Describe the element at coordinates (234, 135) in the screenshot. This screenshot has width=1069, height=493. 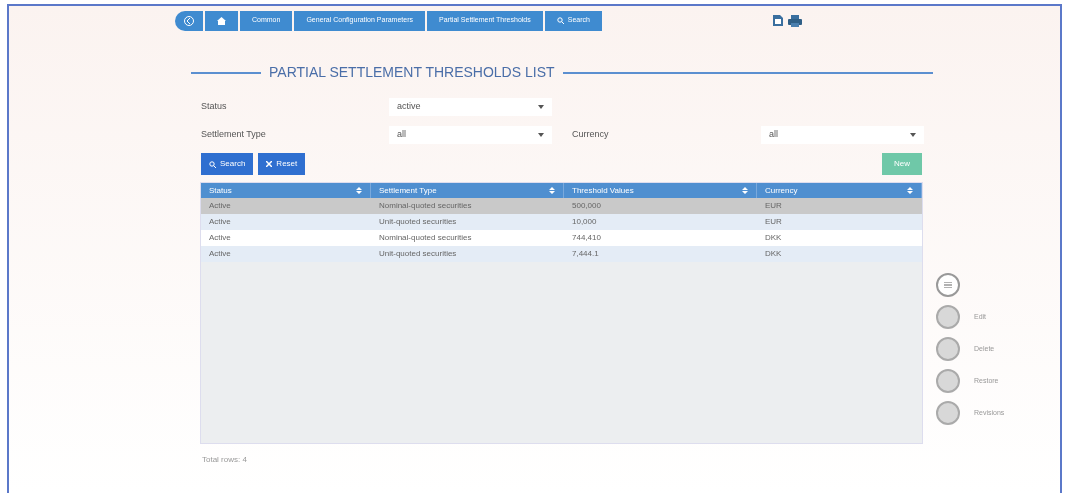
I see `field-label: Settlement Type` at that location.